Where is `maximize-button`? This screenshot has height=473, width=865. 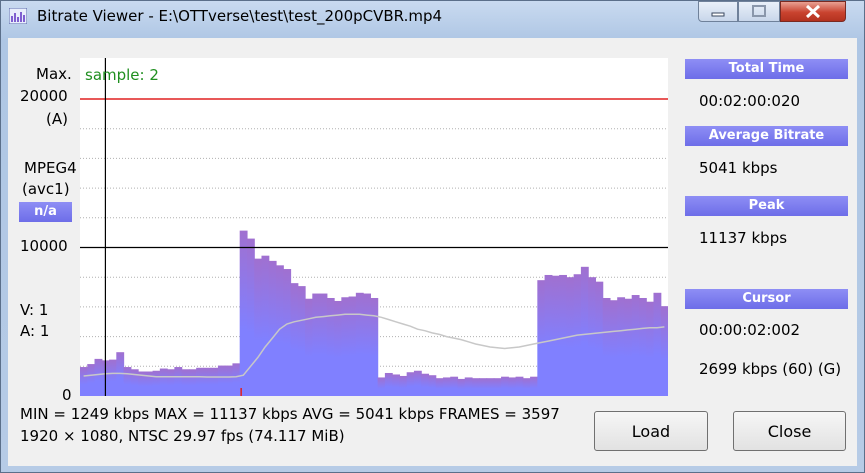
maximize-button is located at coordinates (759, 11).